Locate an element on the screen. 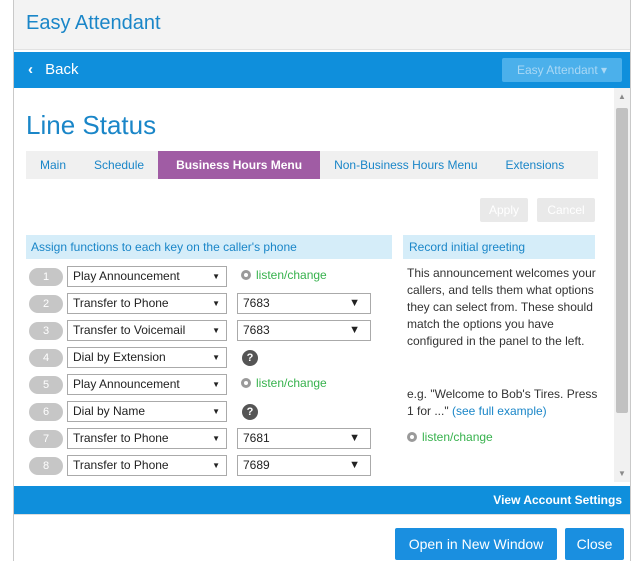 The image size is (636, 561). extension-value: 7681 is located at coordinates (256, 438).